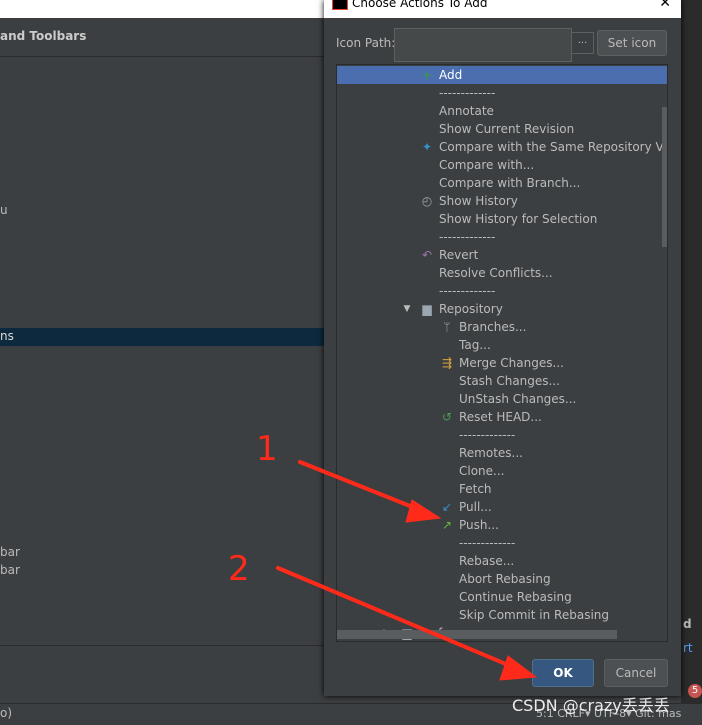 The width and height of the screenshot is (702, 725). What do you see at coordinates (267, 449) in the screenshot?
I see `annotation-1: 1` at bounding box center [267, 449].